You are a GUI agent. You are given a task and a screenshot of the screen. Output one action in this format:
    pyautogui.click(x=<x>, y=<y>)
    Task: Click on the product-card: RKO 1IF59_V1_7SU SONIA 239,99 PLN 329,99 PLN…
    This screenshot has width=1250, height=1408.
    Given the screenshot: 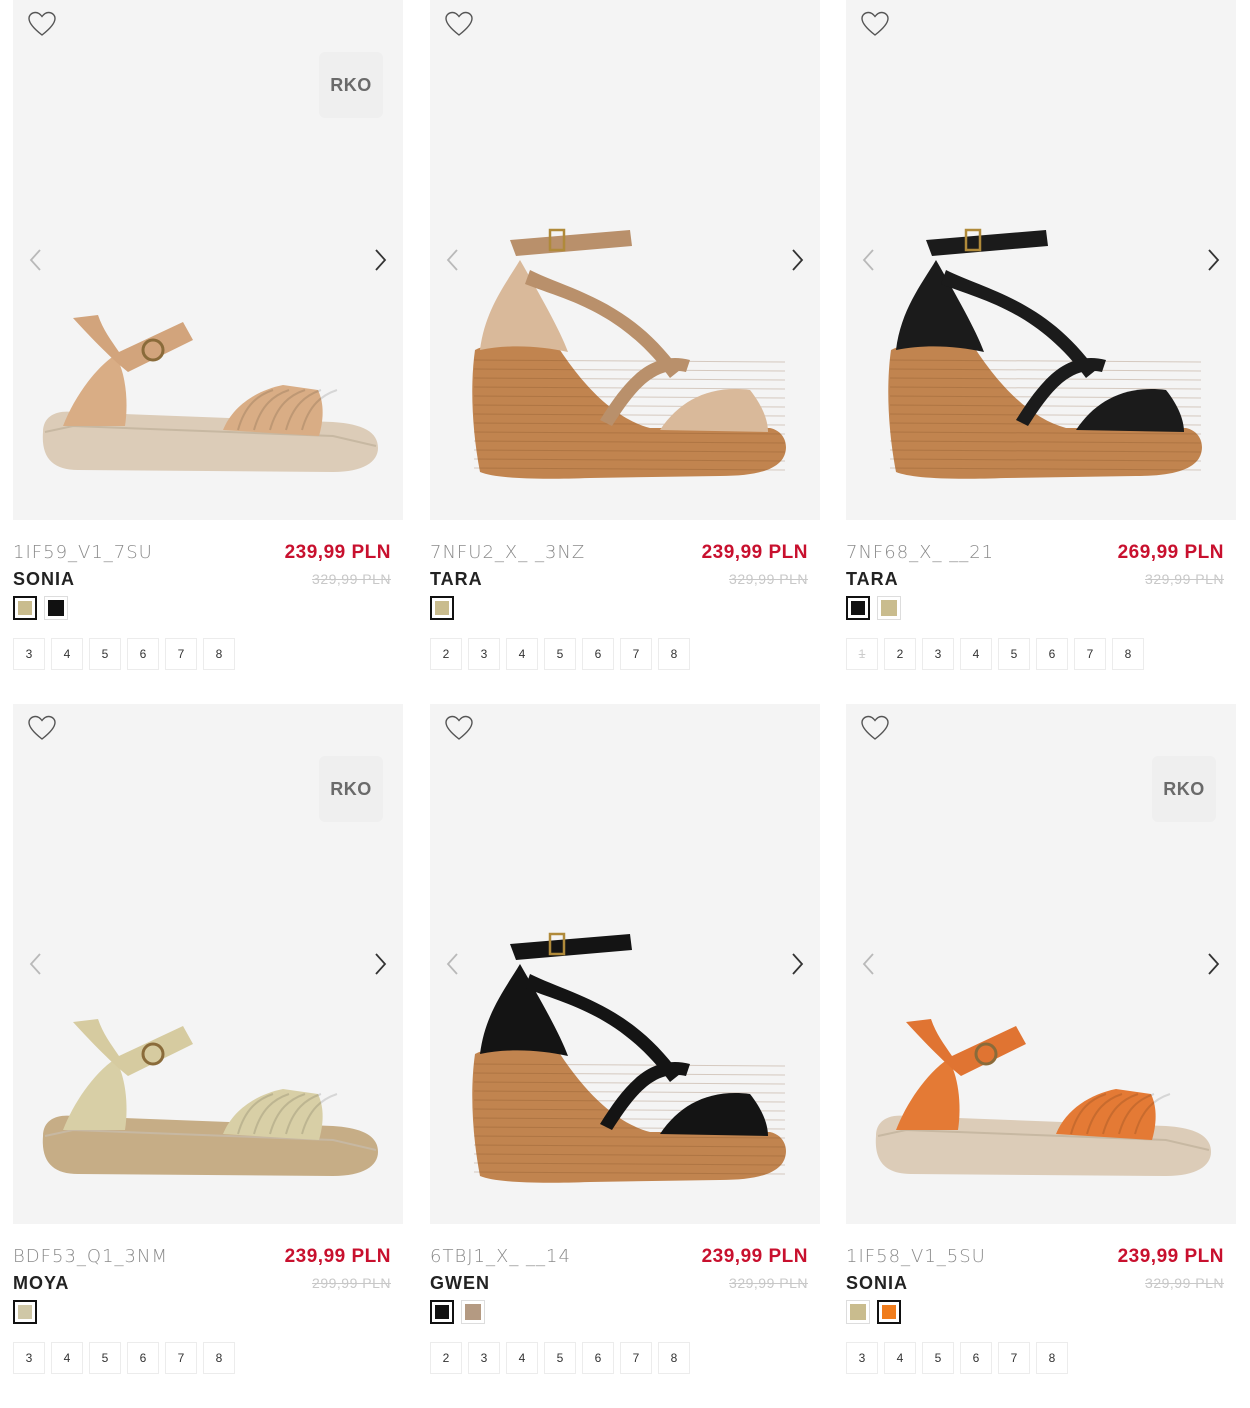 What is the action you would take?
    pyautogui.click(x=208, y=335)
    